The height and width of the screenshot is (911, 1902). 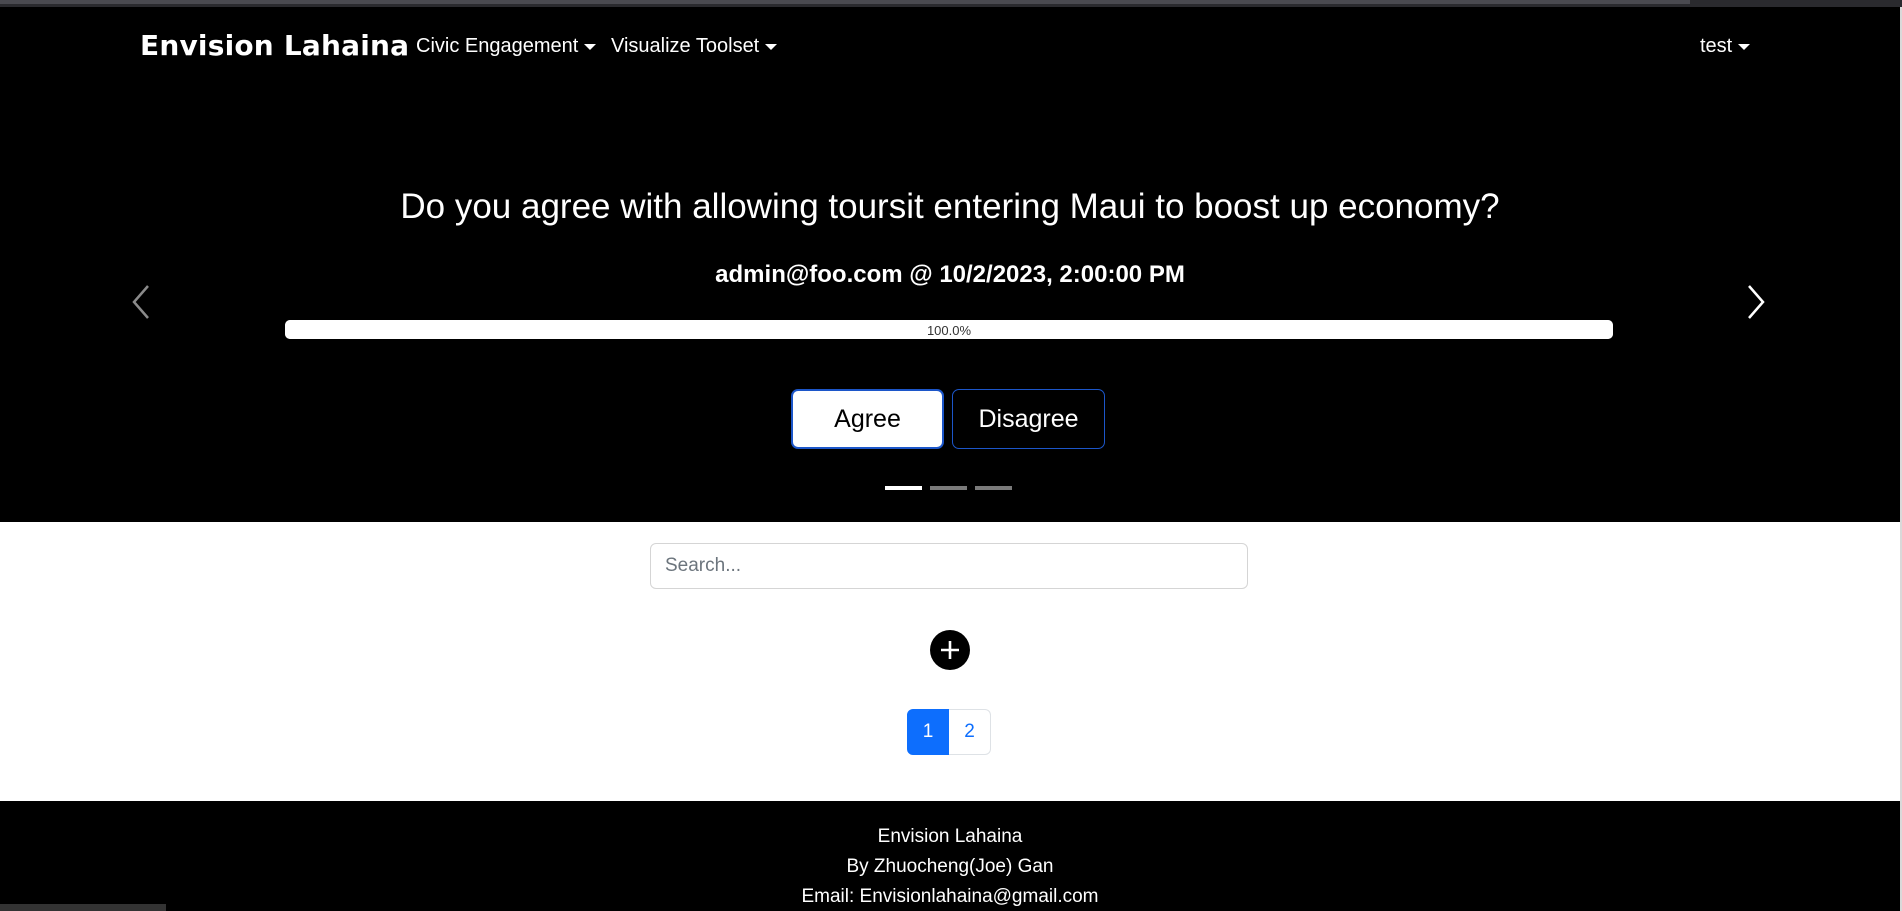 I want to click on nav-civic-engagement-dropdown: Civic Engagement, so click(x=506, y=46).